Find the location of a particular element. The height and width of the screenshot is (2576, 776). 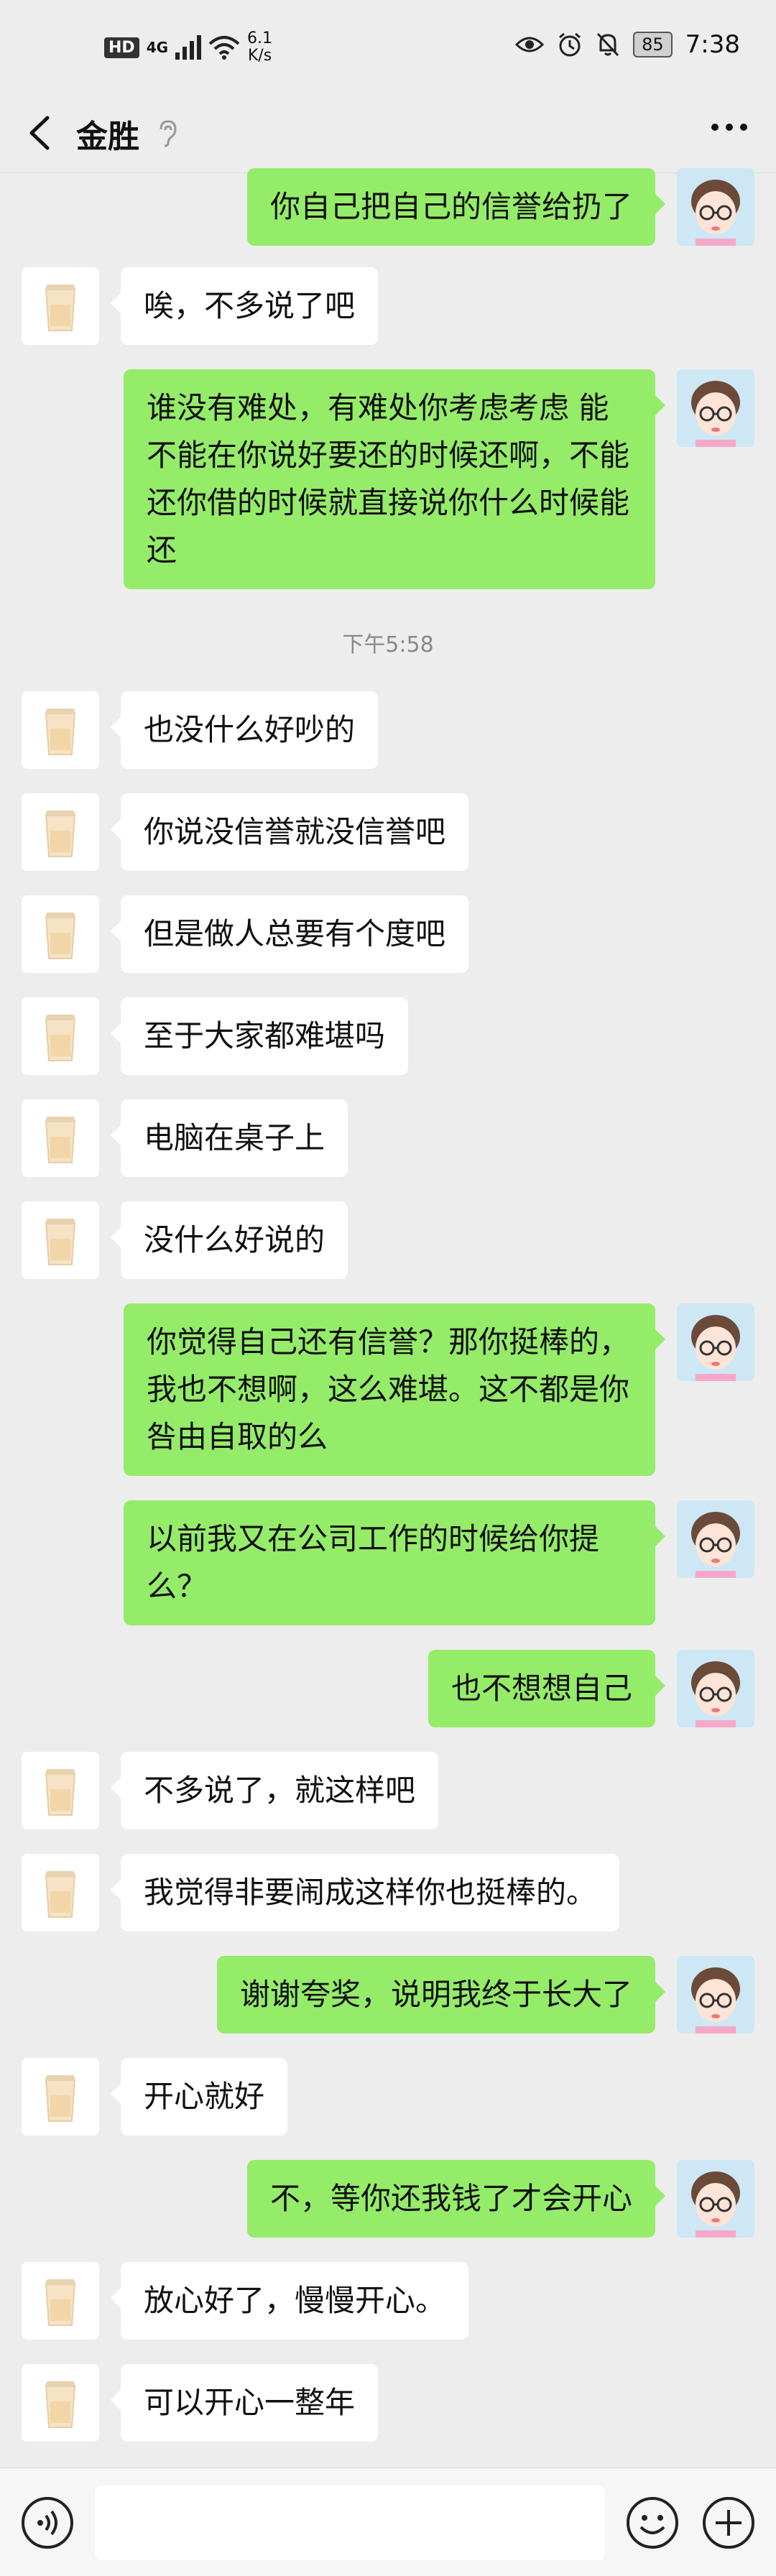

message-bubble: 至于大家都难堪吗 is located at coordinates (259, 1036).